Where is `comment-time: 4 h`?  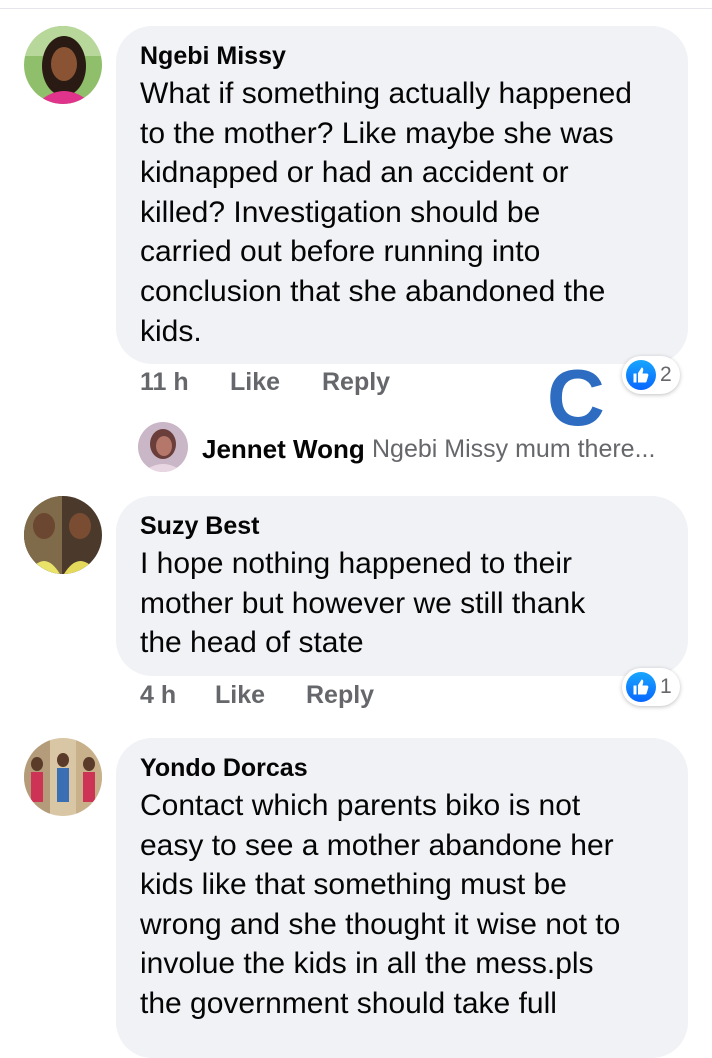
comment-time: 4 h is located at coordinates (158, 695).